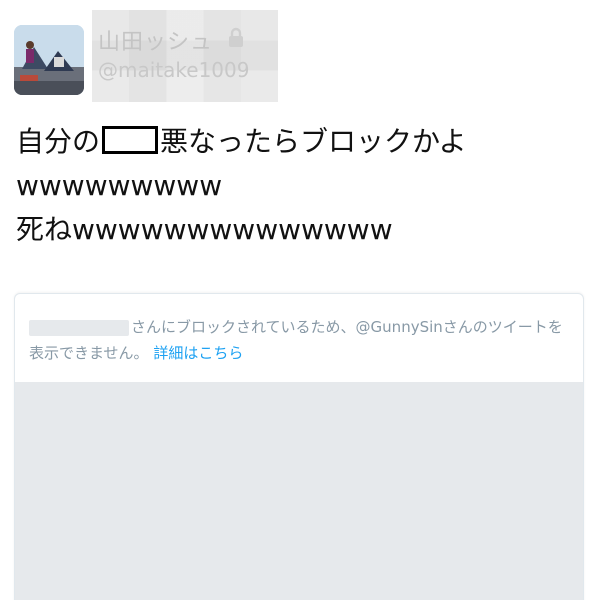 The image size is (600, 600). I want to click on redaction-box, so click(130, 140).